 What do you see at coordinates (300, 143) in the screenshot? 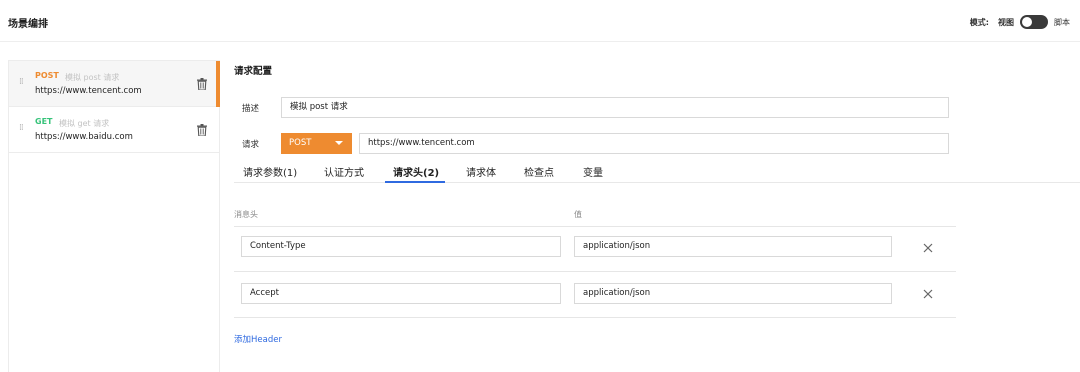
I see `method-select-value: POST` at bounding box center [300, 143].